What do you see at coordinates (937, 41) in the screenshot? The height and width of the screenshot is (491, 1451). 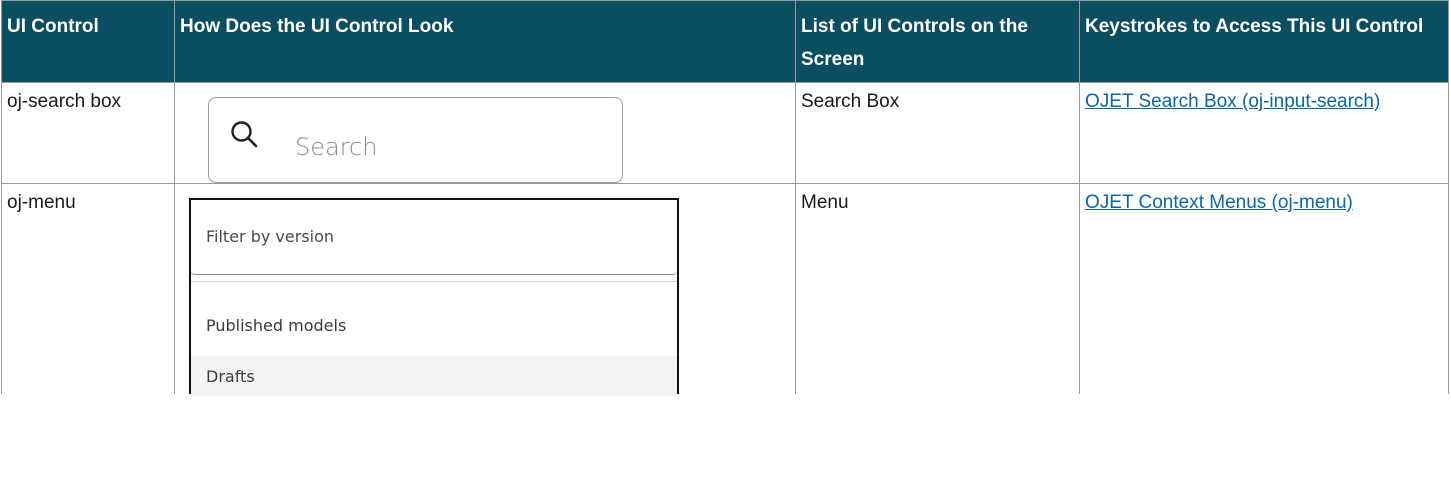 I see `header-list-of-controls: List of UI Controls on the Screen` at bounding box center [937, 41].